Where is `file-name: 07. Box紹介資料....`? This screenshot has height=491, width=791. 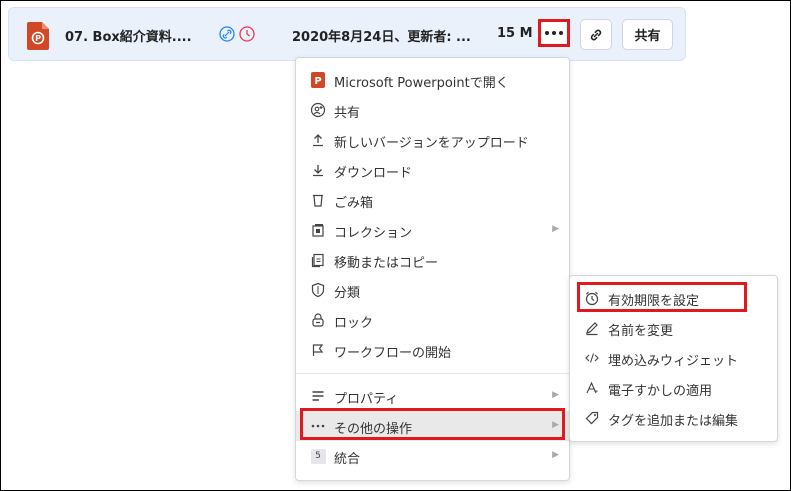 file-name: 07. Box紹介資料.... is located at coordinates (128, 35).